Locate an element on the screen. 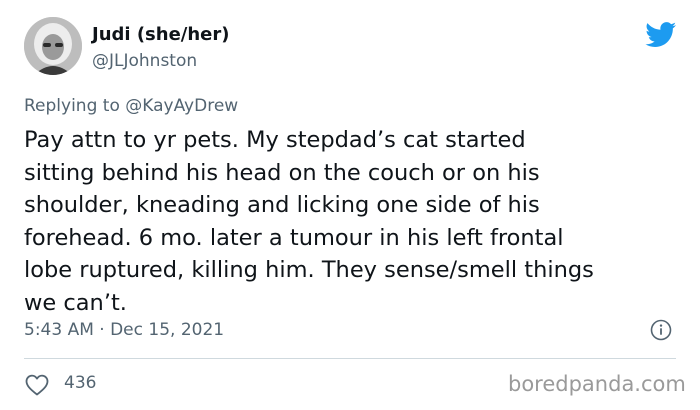 The height and width of the screenshot is (410, 700). replying-to: Replying to @KayAyDrew is located at coordinates (131, 106).